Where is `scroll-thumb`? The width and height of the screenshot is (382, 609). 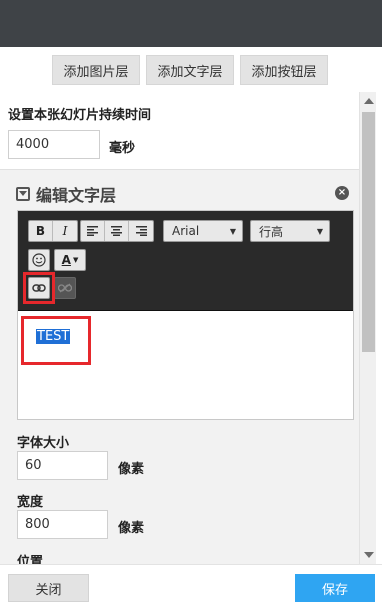
scroll-thumb is located at coordinates (368, 232).